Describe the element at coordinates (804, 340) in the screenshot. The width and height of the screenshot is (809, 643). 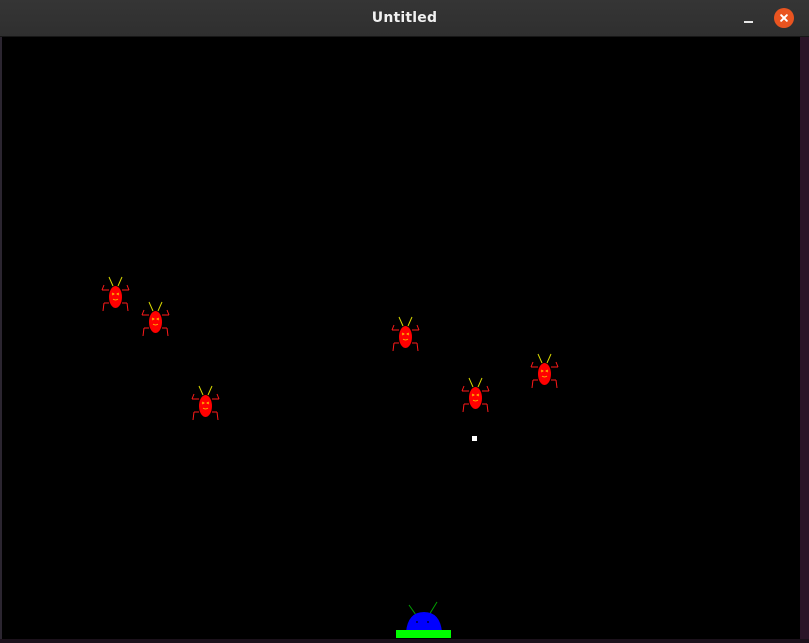
I see `window-right-border` at that location.